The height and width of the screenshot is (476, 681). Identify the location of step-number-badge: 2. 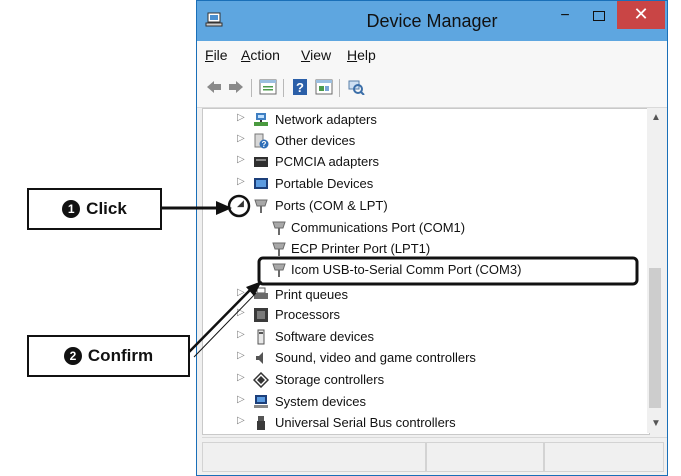
(72, 356).